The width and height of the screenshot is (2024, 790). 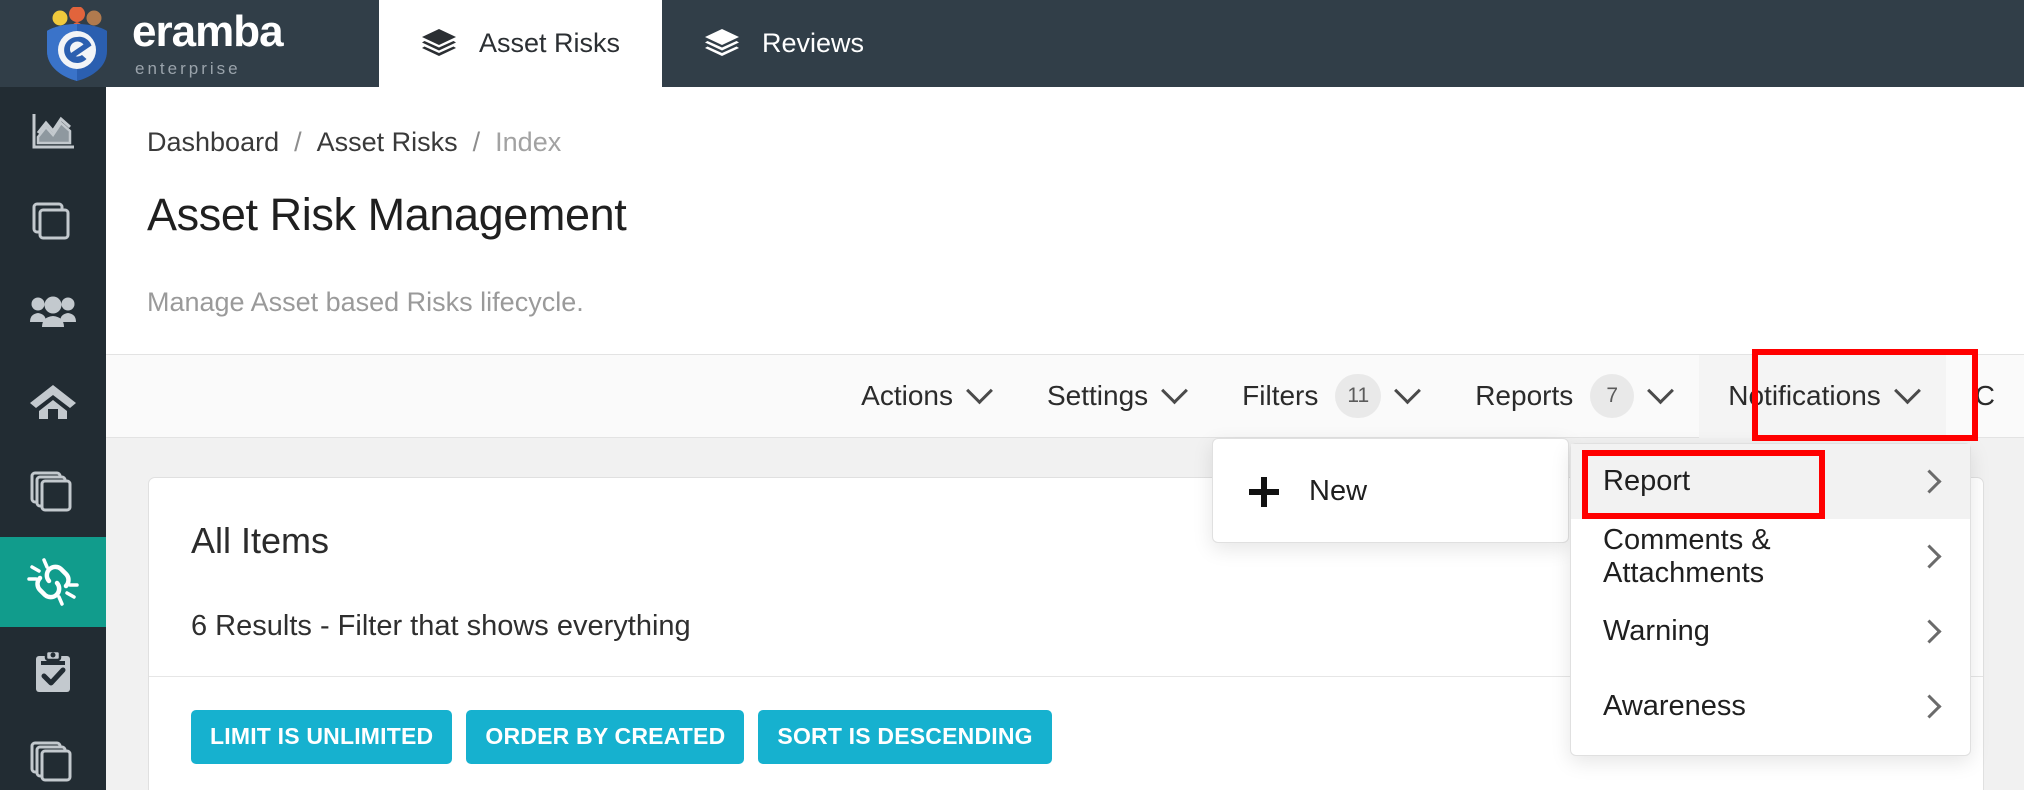 I want to click on sidebar-item-reviews, so click(x=53, y=672).